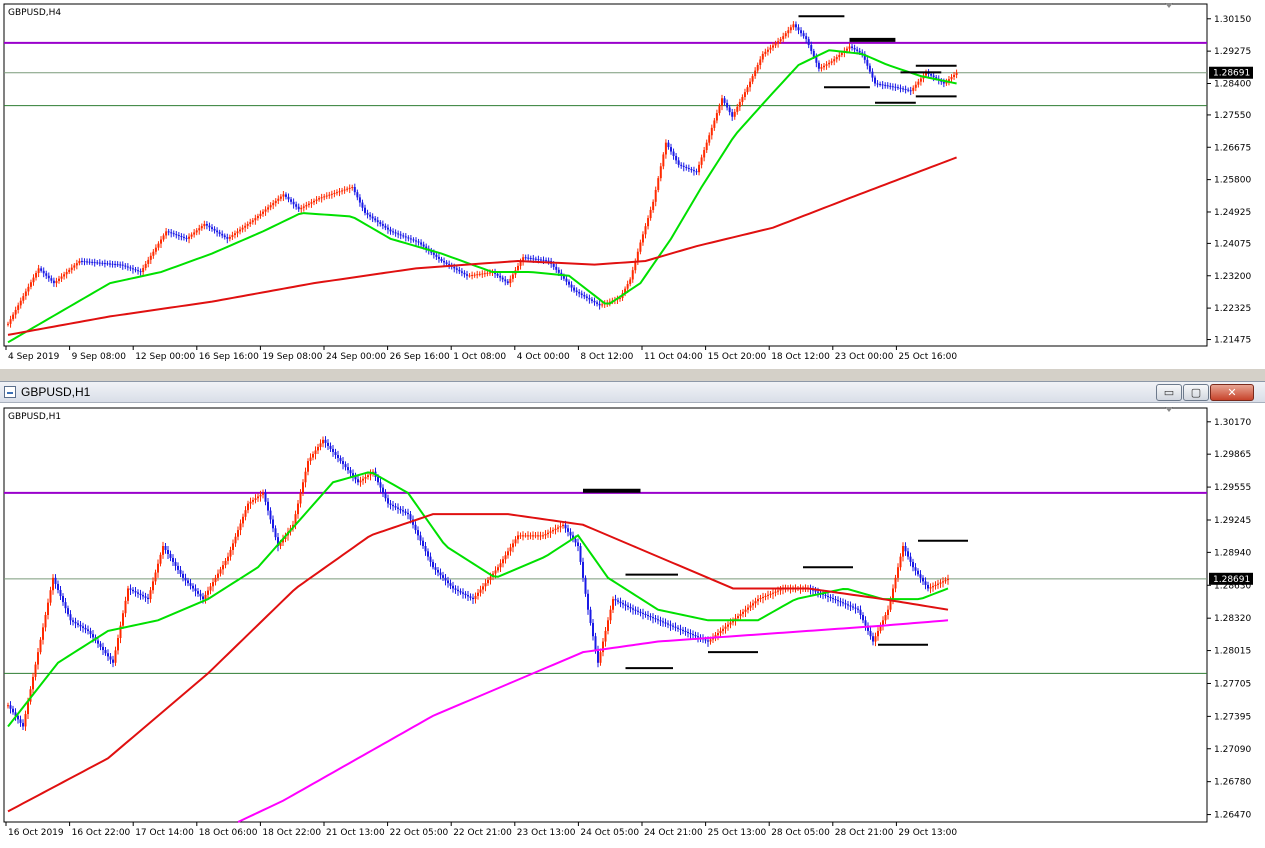 The image size is (1265, 848). I want to click on maximize-button: ▢, so click(1196, 392).